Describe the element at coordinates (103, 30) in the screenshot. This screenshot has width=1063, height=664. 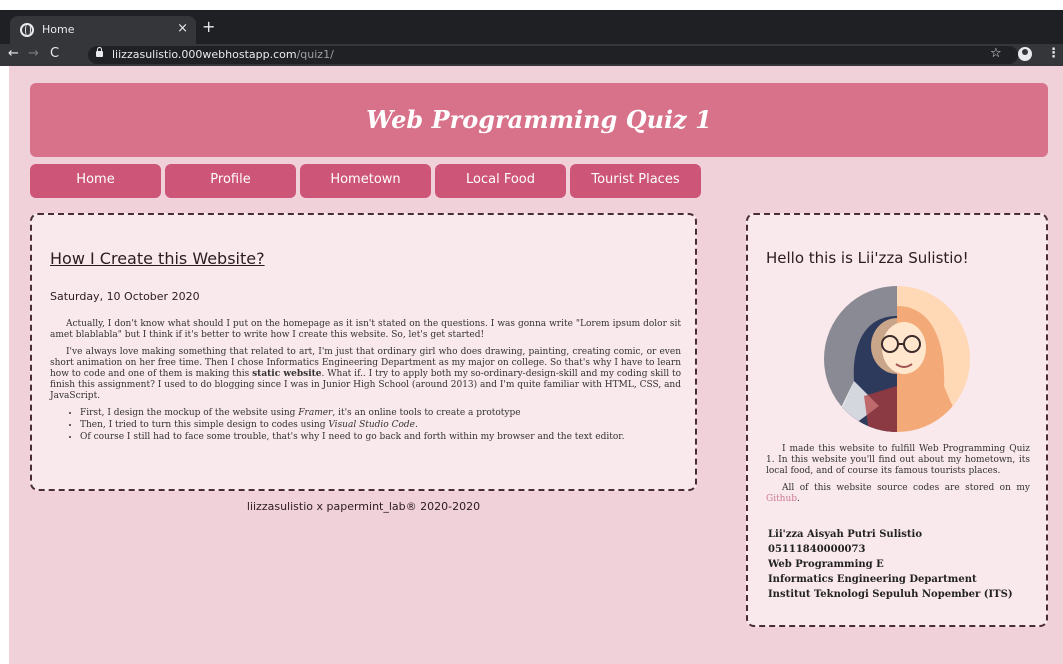
I see `browser-tab-home: Home ×` at that location.